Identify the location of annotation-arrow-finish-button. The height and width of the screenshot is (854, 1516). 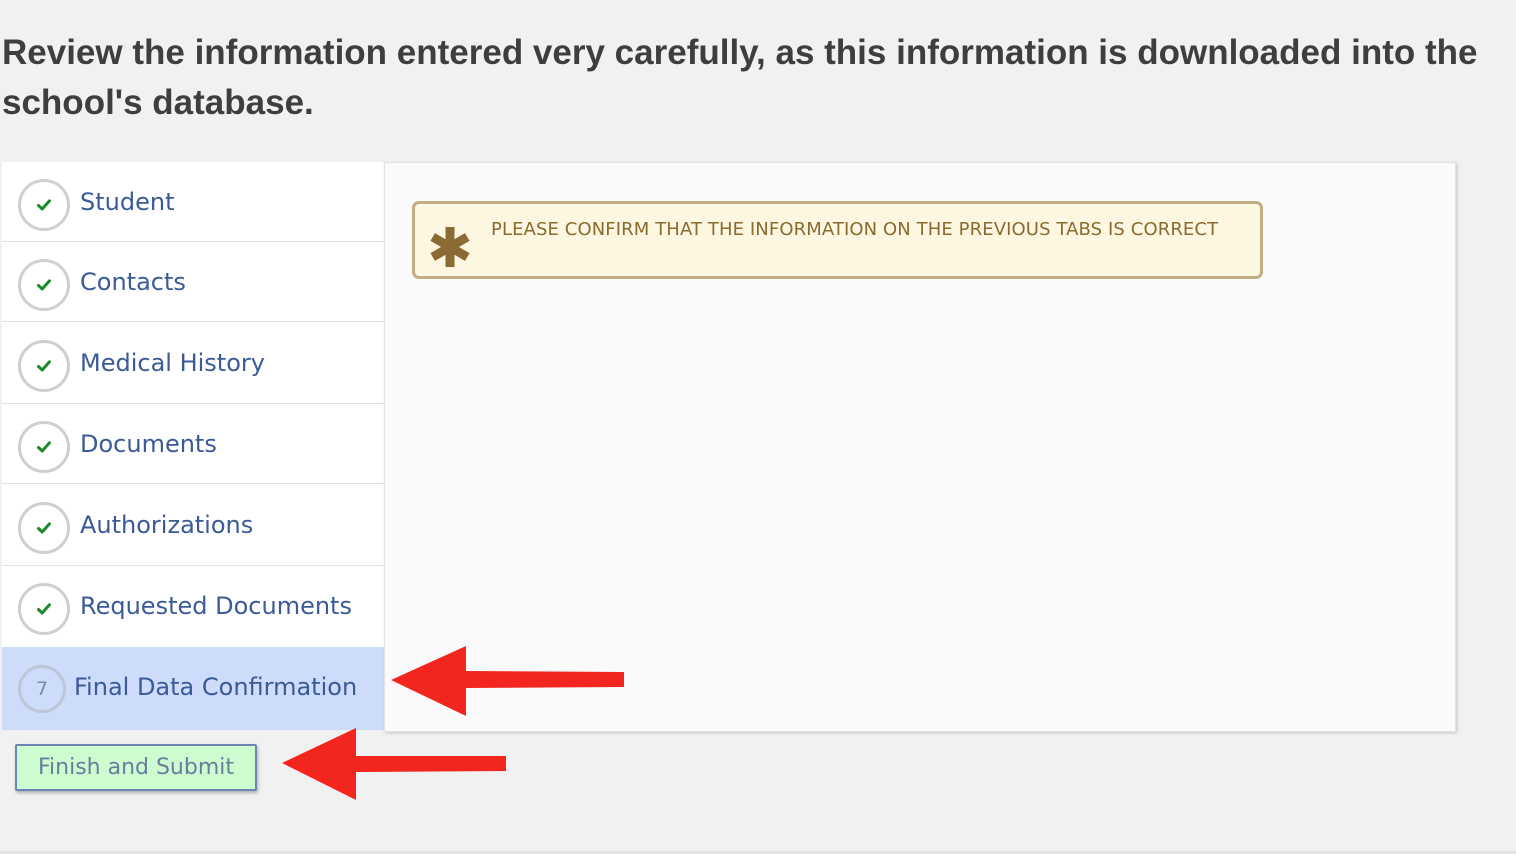
(394, 764).